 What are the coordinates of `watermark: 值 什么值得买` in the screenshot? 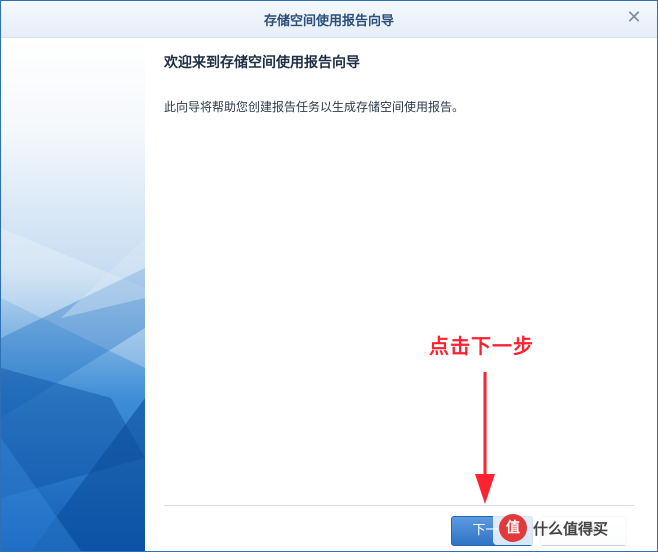 It's located at (568, 528).